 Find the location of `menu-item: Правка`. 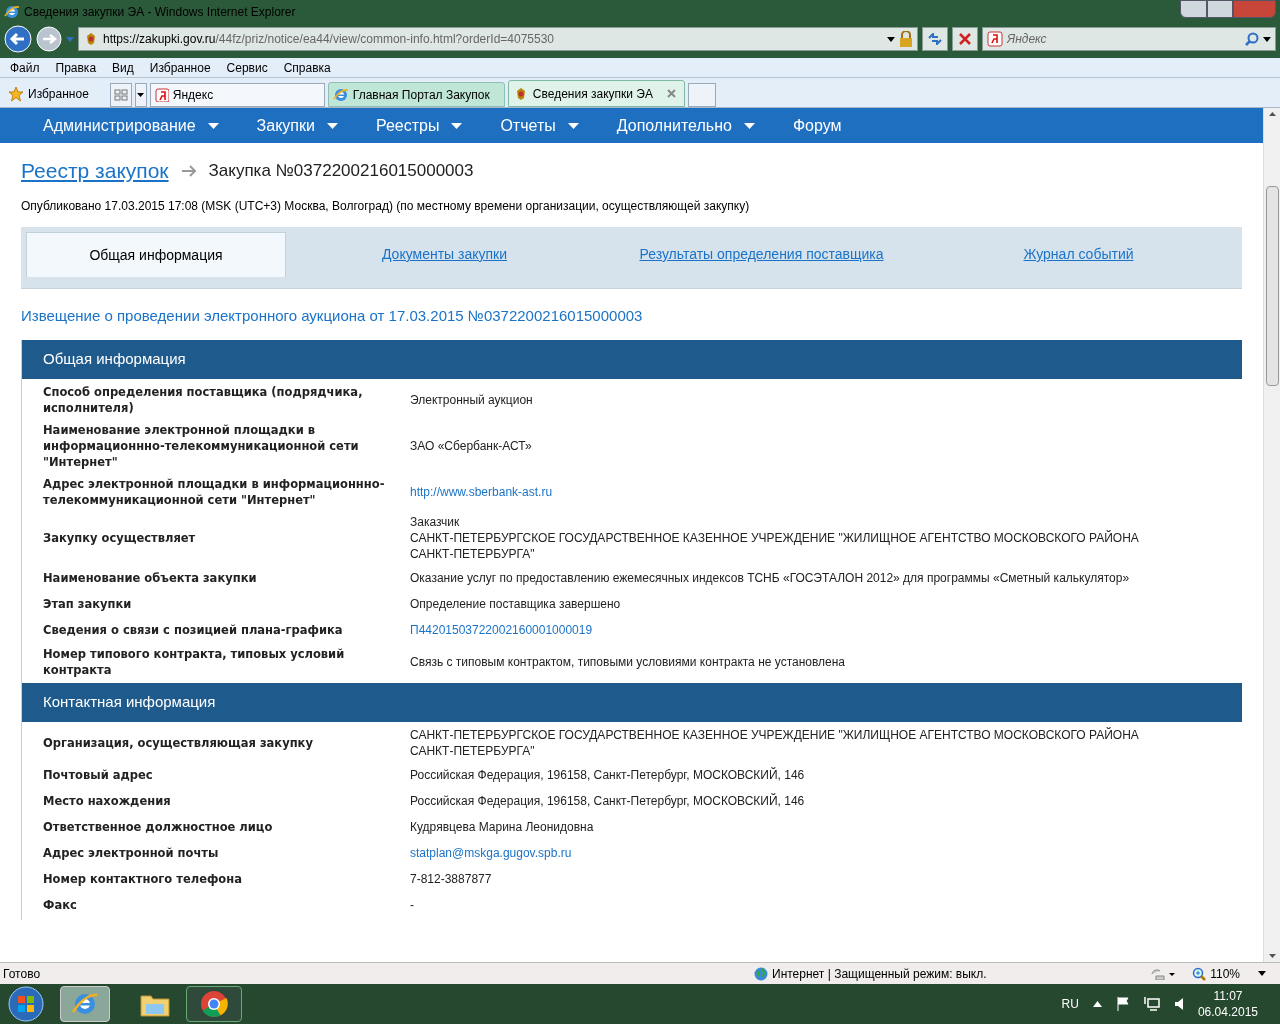

menu-item: Правка is located at coordinates (76, 67).